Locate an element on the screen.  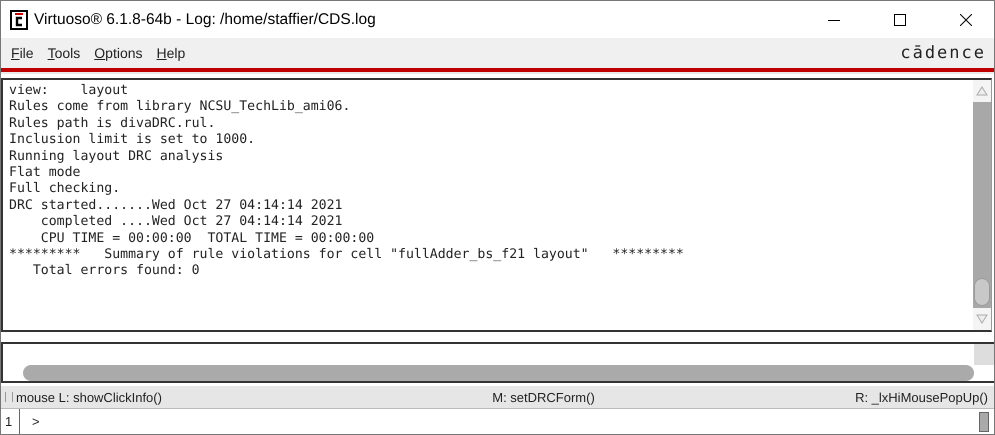
maximize-icon is located at coordinates (900, 20).